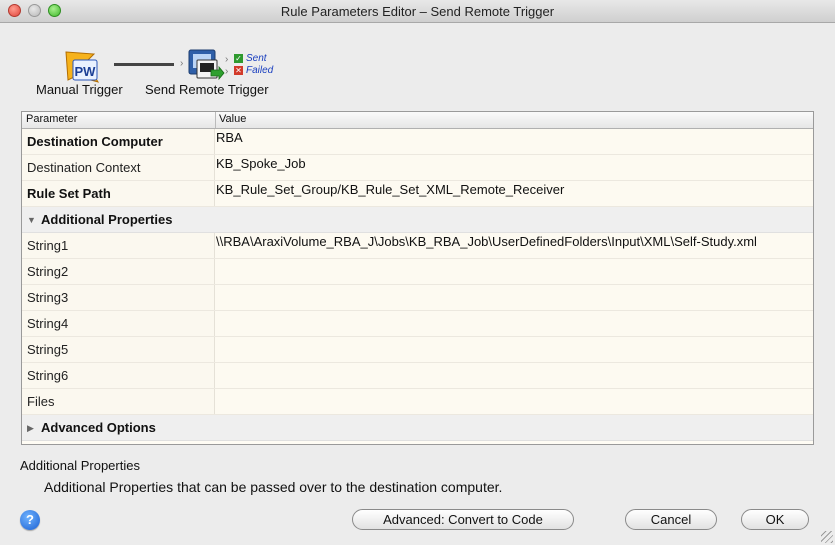  What do you see at coordinates (229, 137) in the screenshot?
I see `value-text: RBA` at bounding box center [229, 137].